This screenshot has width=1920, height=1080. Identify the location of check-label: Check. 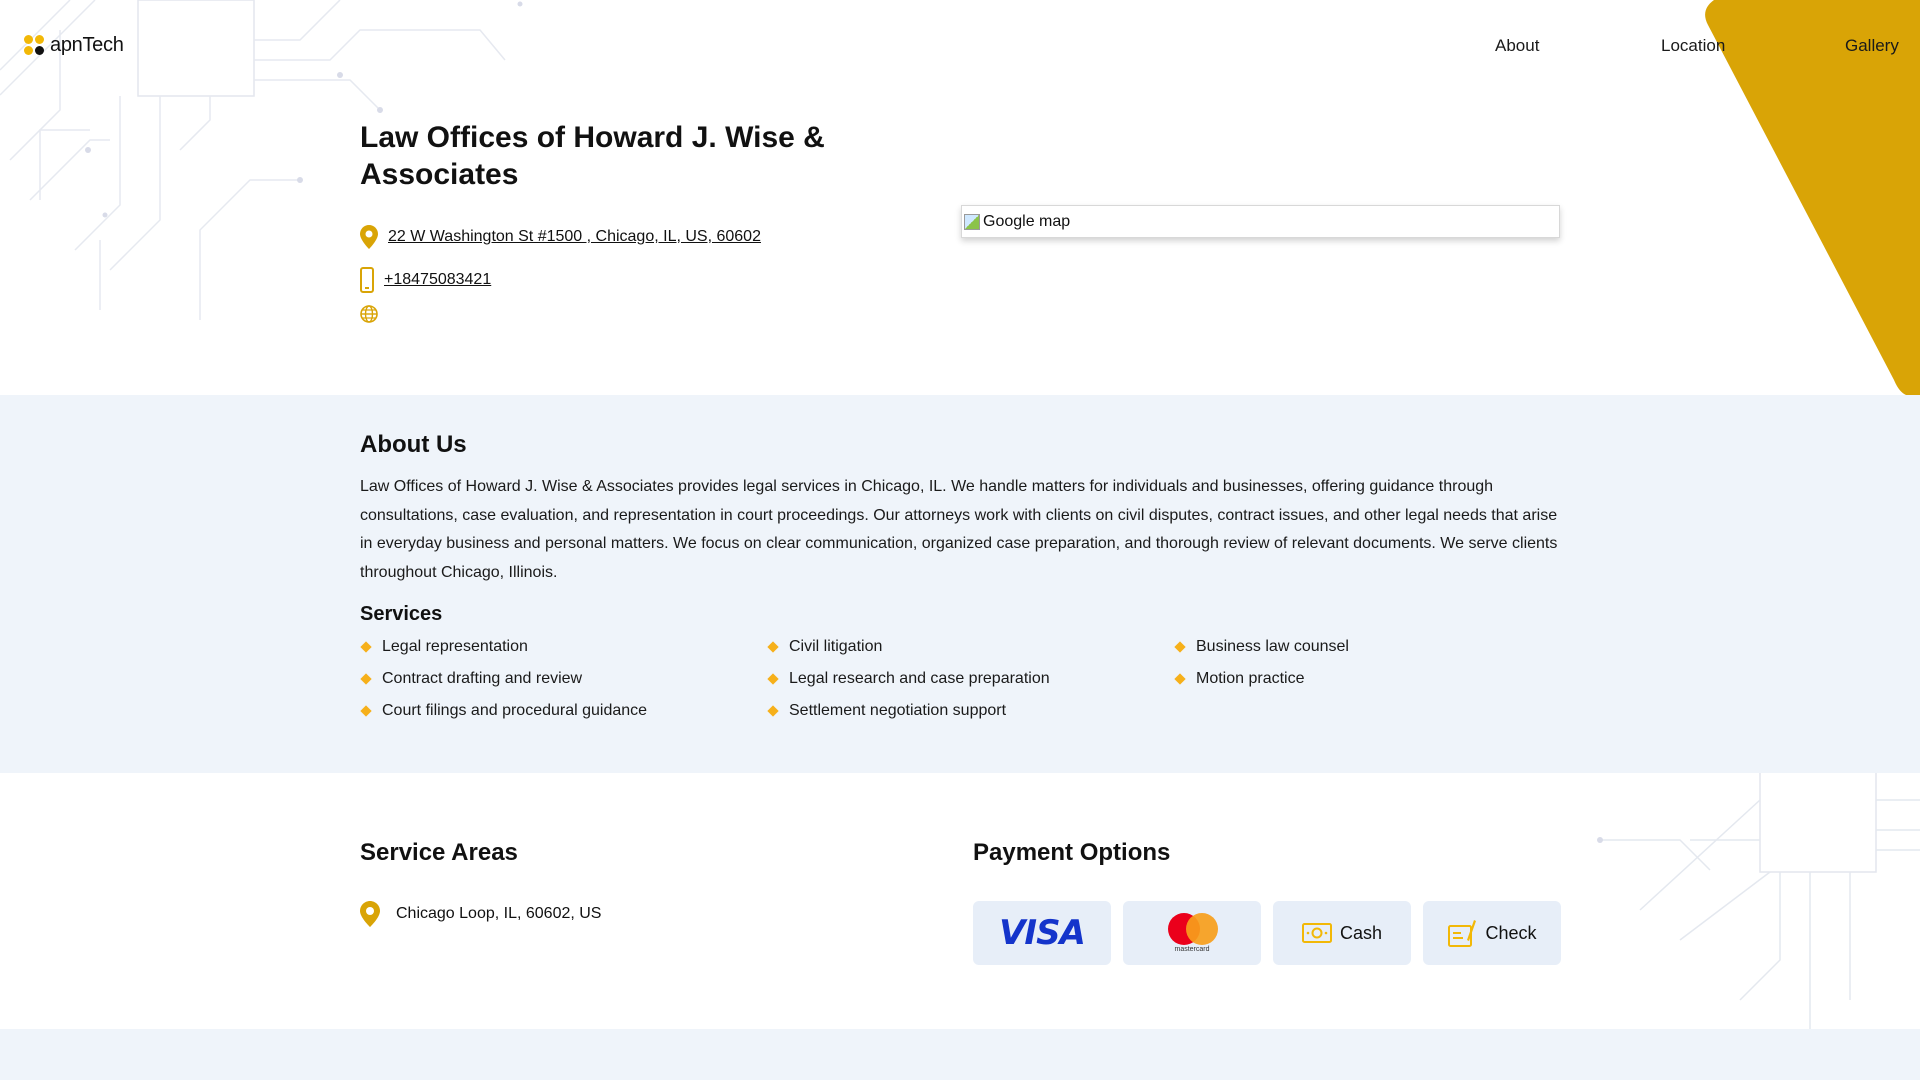
(1511, 932).